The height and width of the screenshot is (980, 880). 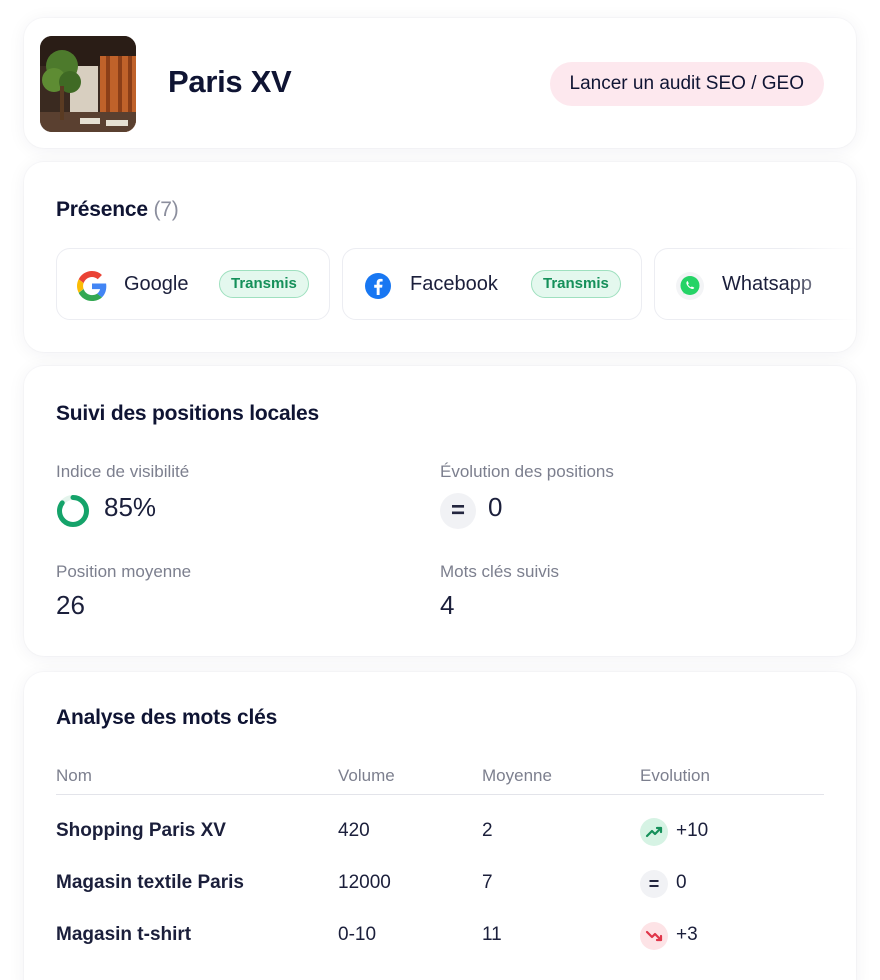 I want to click on launch-audit-button: Lancer un audit SEO / GEO, so click(x=686, y=84).